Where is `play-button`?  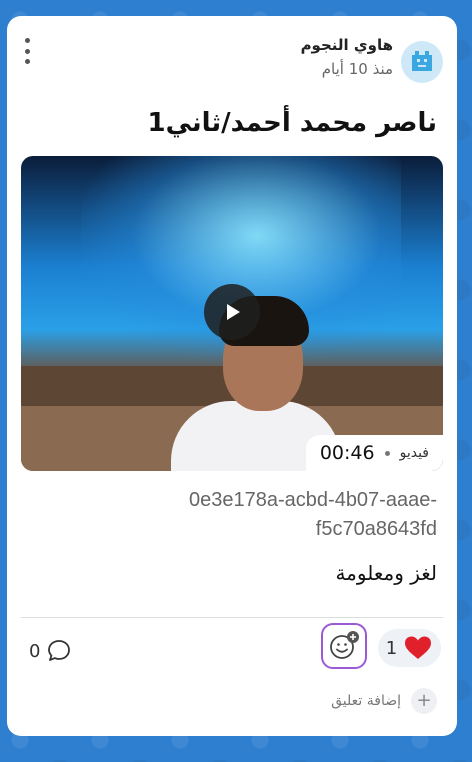 play-button is located at coordinates (232, 312).